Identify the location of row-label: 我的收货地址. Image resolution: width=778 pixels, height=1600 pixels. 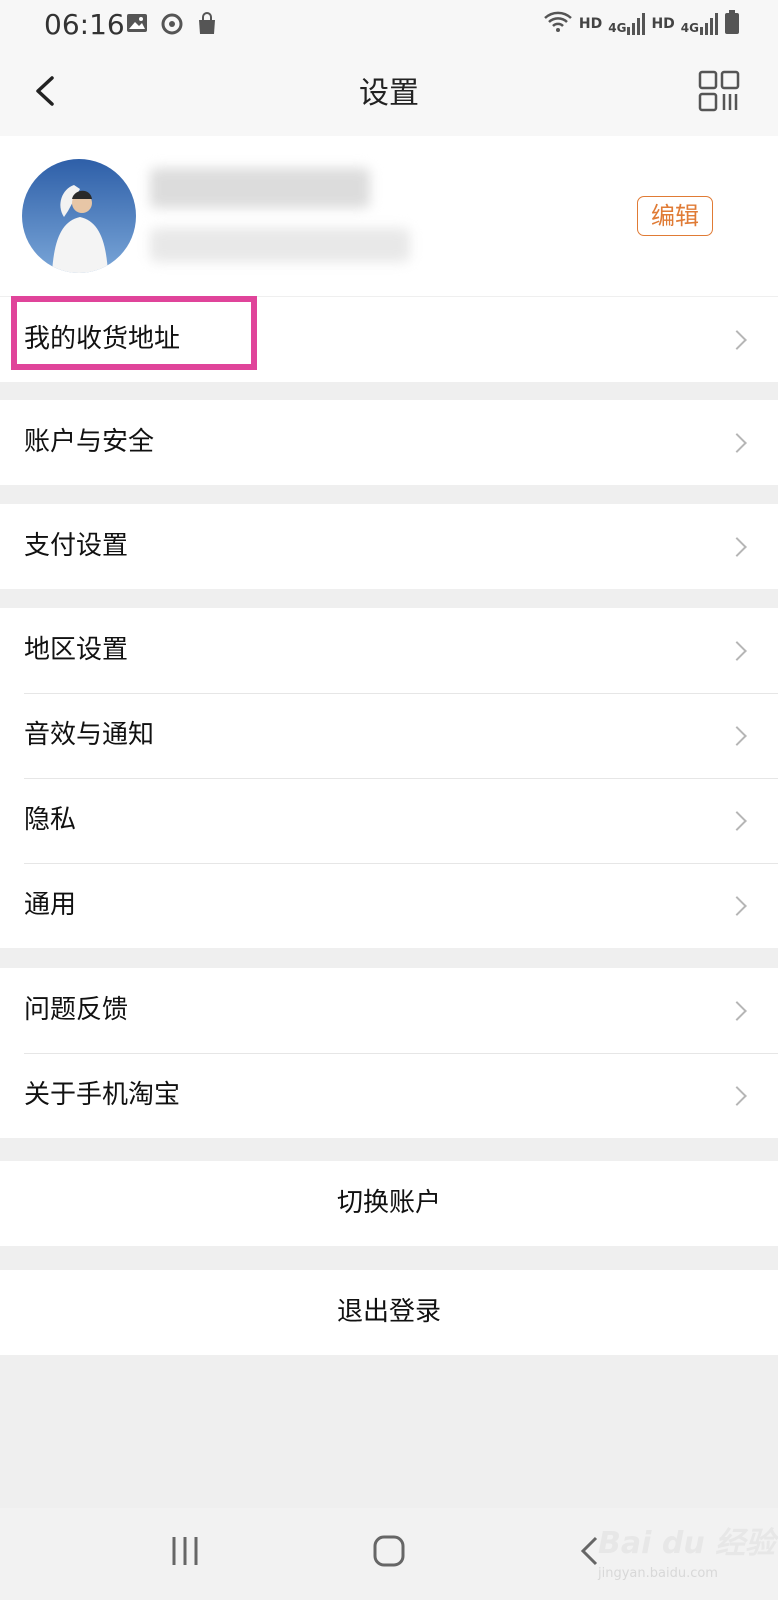
(102, 339).